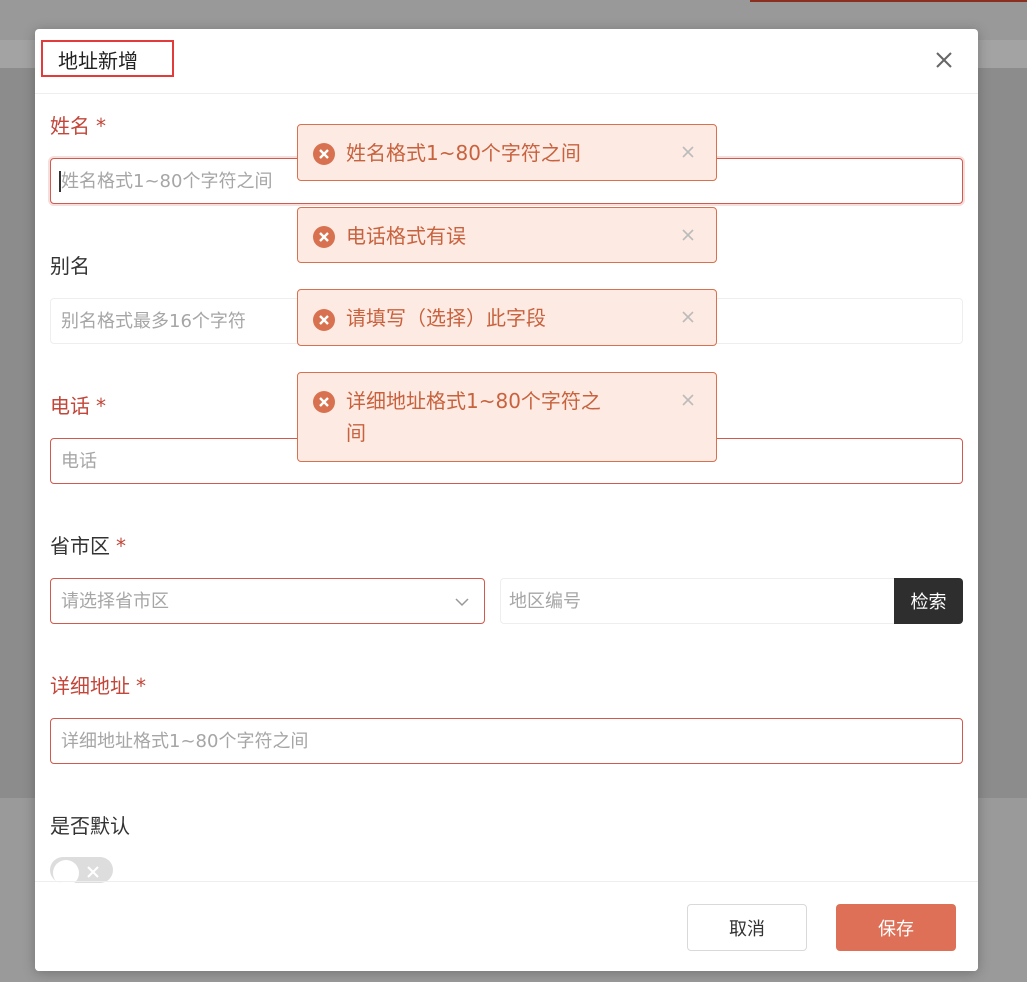  I want to click on toast-message: 电话格式有误, so click(406, 236).